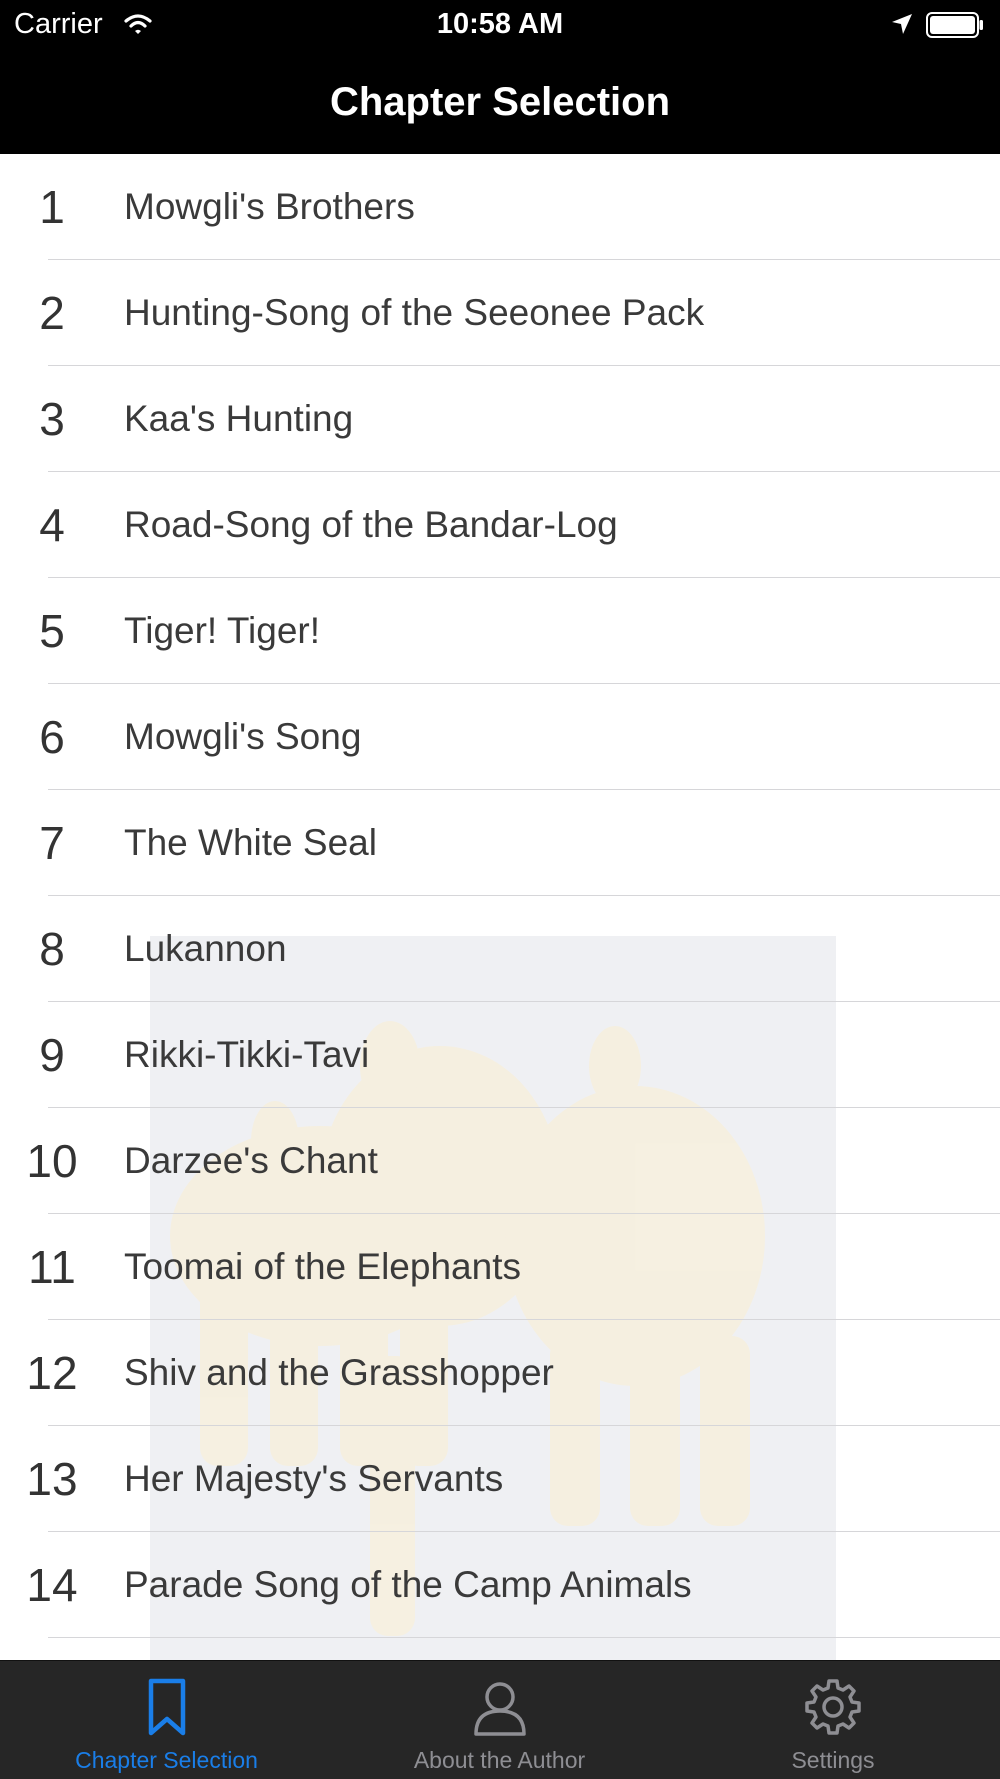 This screenshot has width=1000, height=1779. What do you see at coordinates (499, 1709) in the screenshot?
I see `person-icon` at bounding box center [499, 1709].